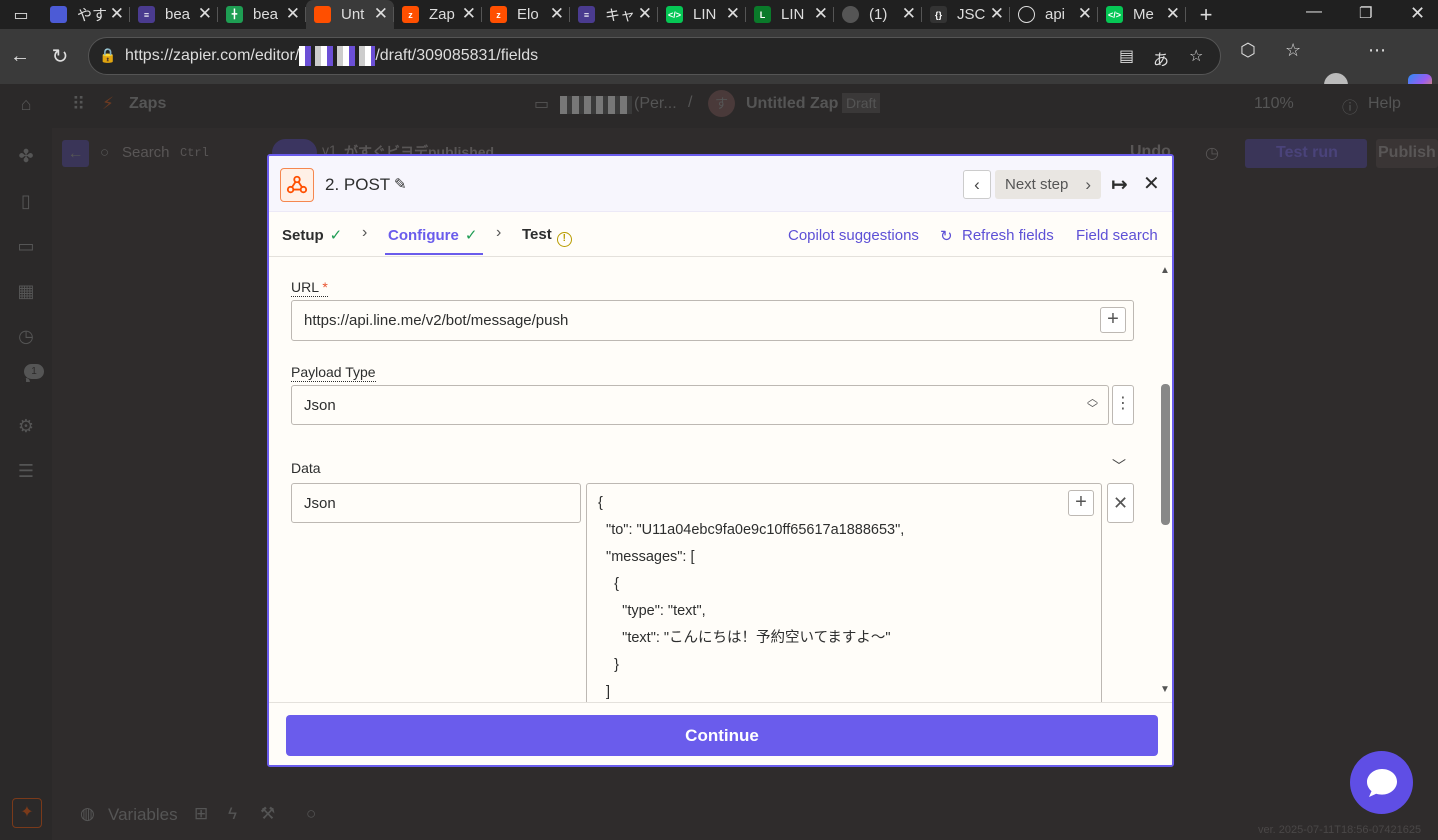  Describe the element at coordinates (311, 814) in the screenshot. I see `chat-bubble-icon: ○` at that location.